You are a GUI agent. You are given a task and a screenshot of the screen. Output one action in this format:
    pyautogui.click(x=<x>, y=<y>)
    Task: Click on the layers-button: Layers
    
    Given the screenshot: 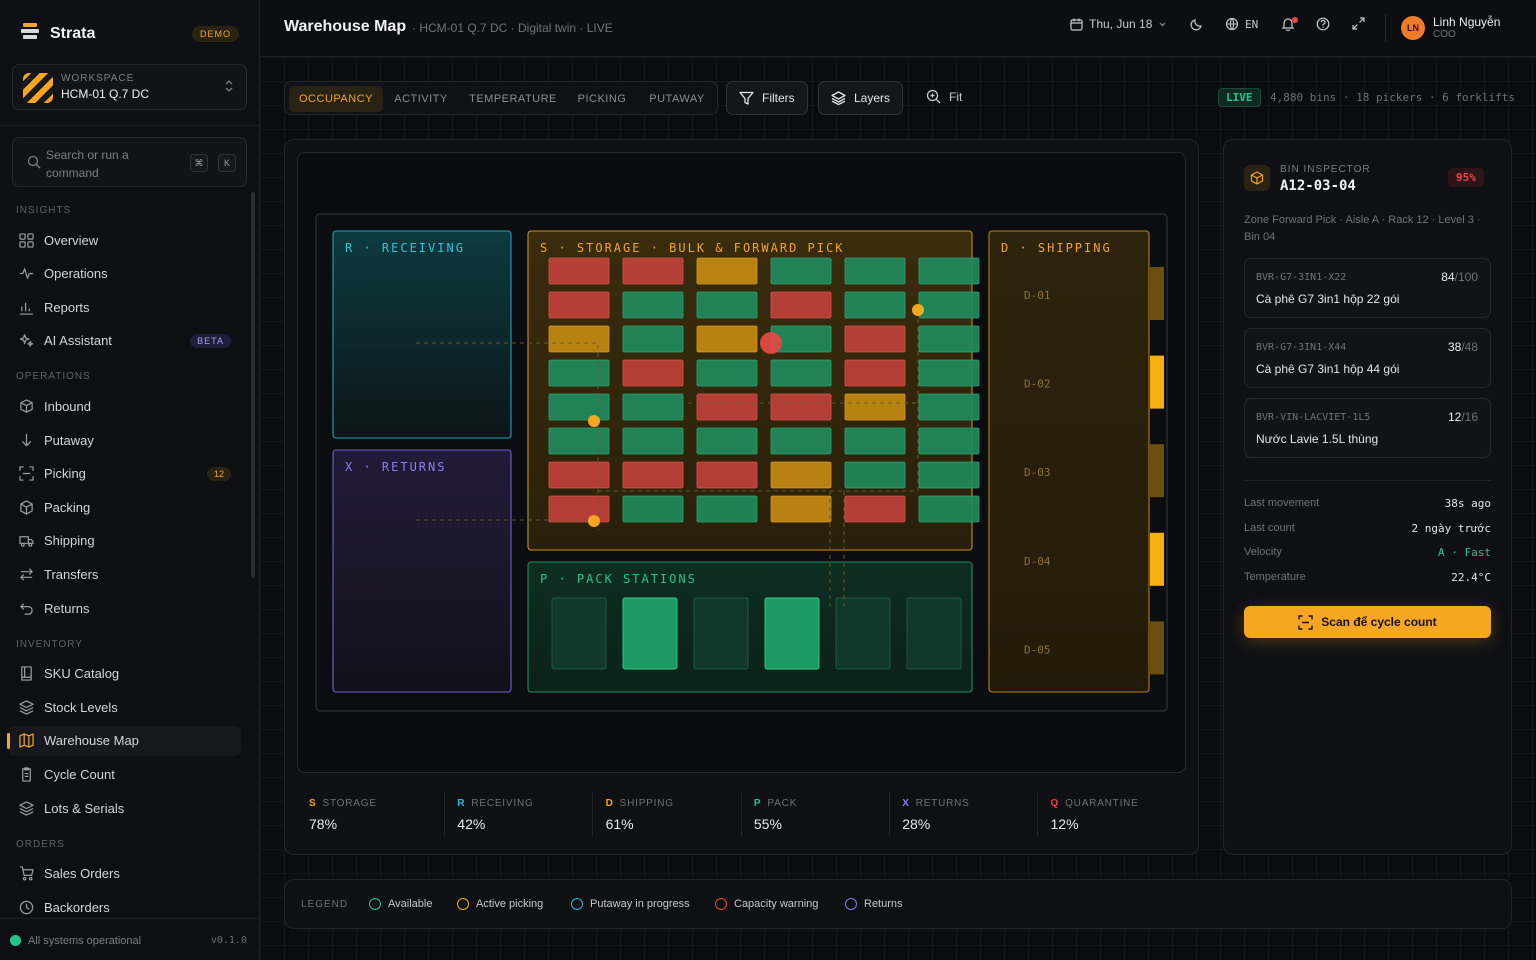 What is the action you would take?
    pyautogui.click(x=861, y=98)
    